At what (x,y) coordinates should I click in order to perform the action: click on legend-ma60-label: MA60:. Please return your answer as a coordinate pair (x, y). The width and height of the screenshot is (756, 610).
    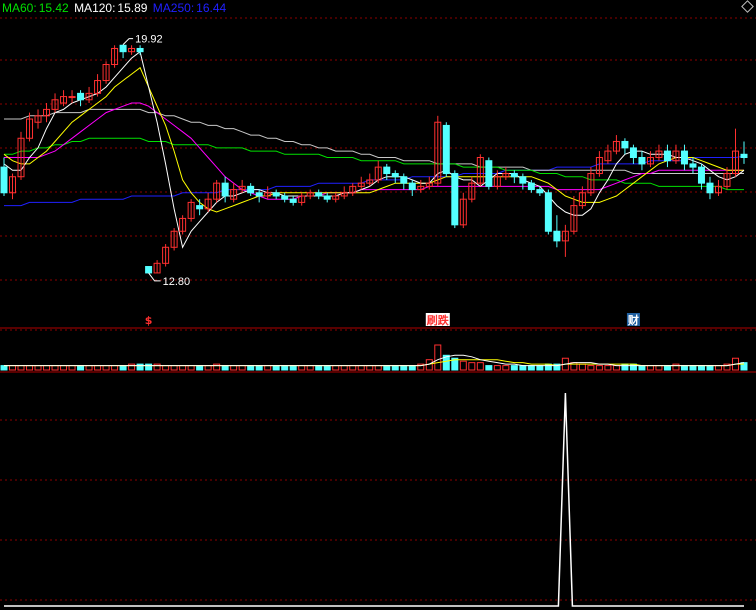
    Looking at the image, I should click on (19, 8).